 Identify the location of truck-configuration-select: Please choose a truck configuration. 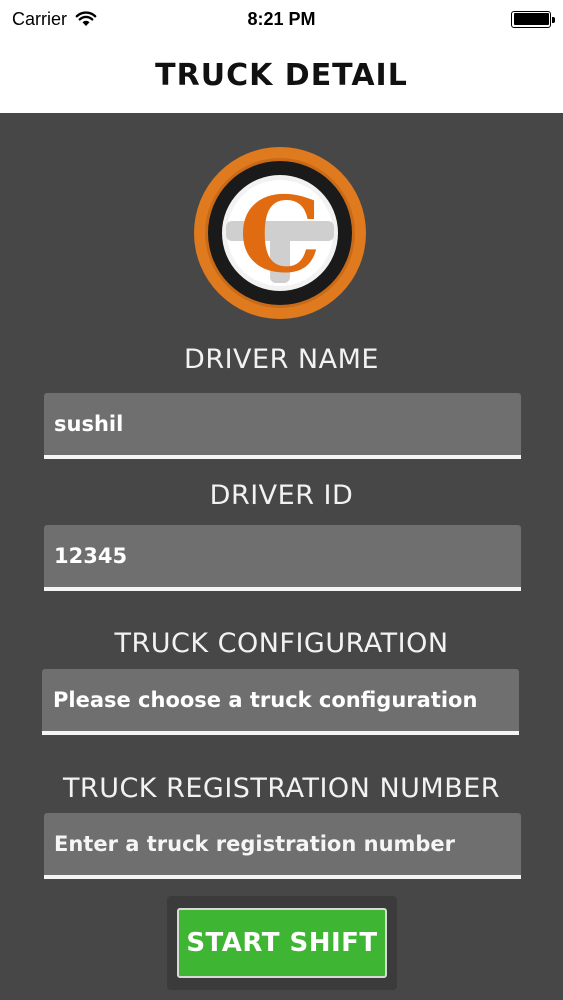
(280, 702).